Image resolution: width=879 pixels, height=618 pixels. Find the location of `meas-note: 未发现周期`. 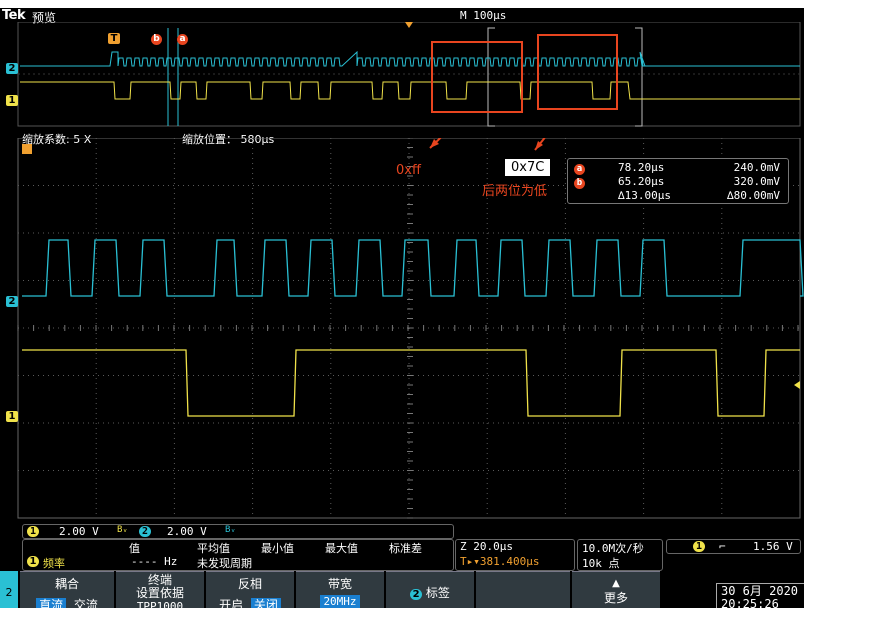

meas-note: 未发现周期 is located at coordinates (224, 563).